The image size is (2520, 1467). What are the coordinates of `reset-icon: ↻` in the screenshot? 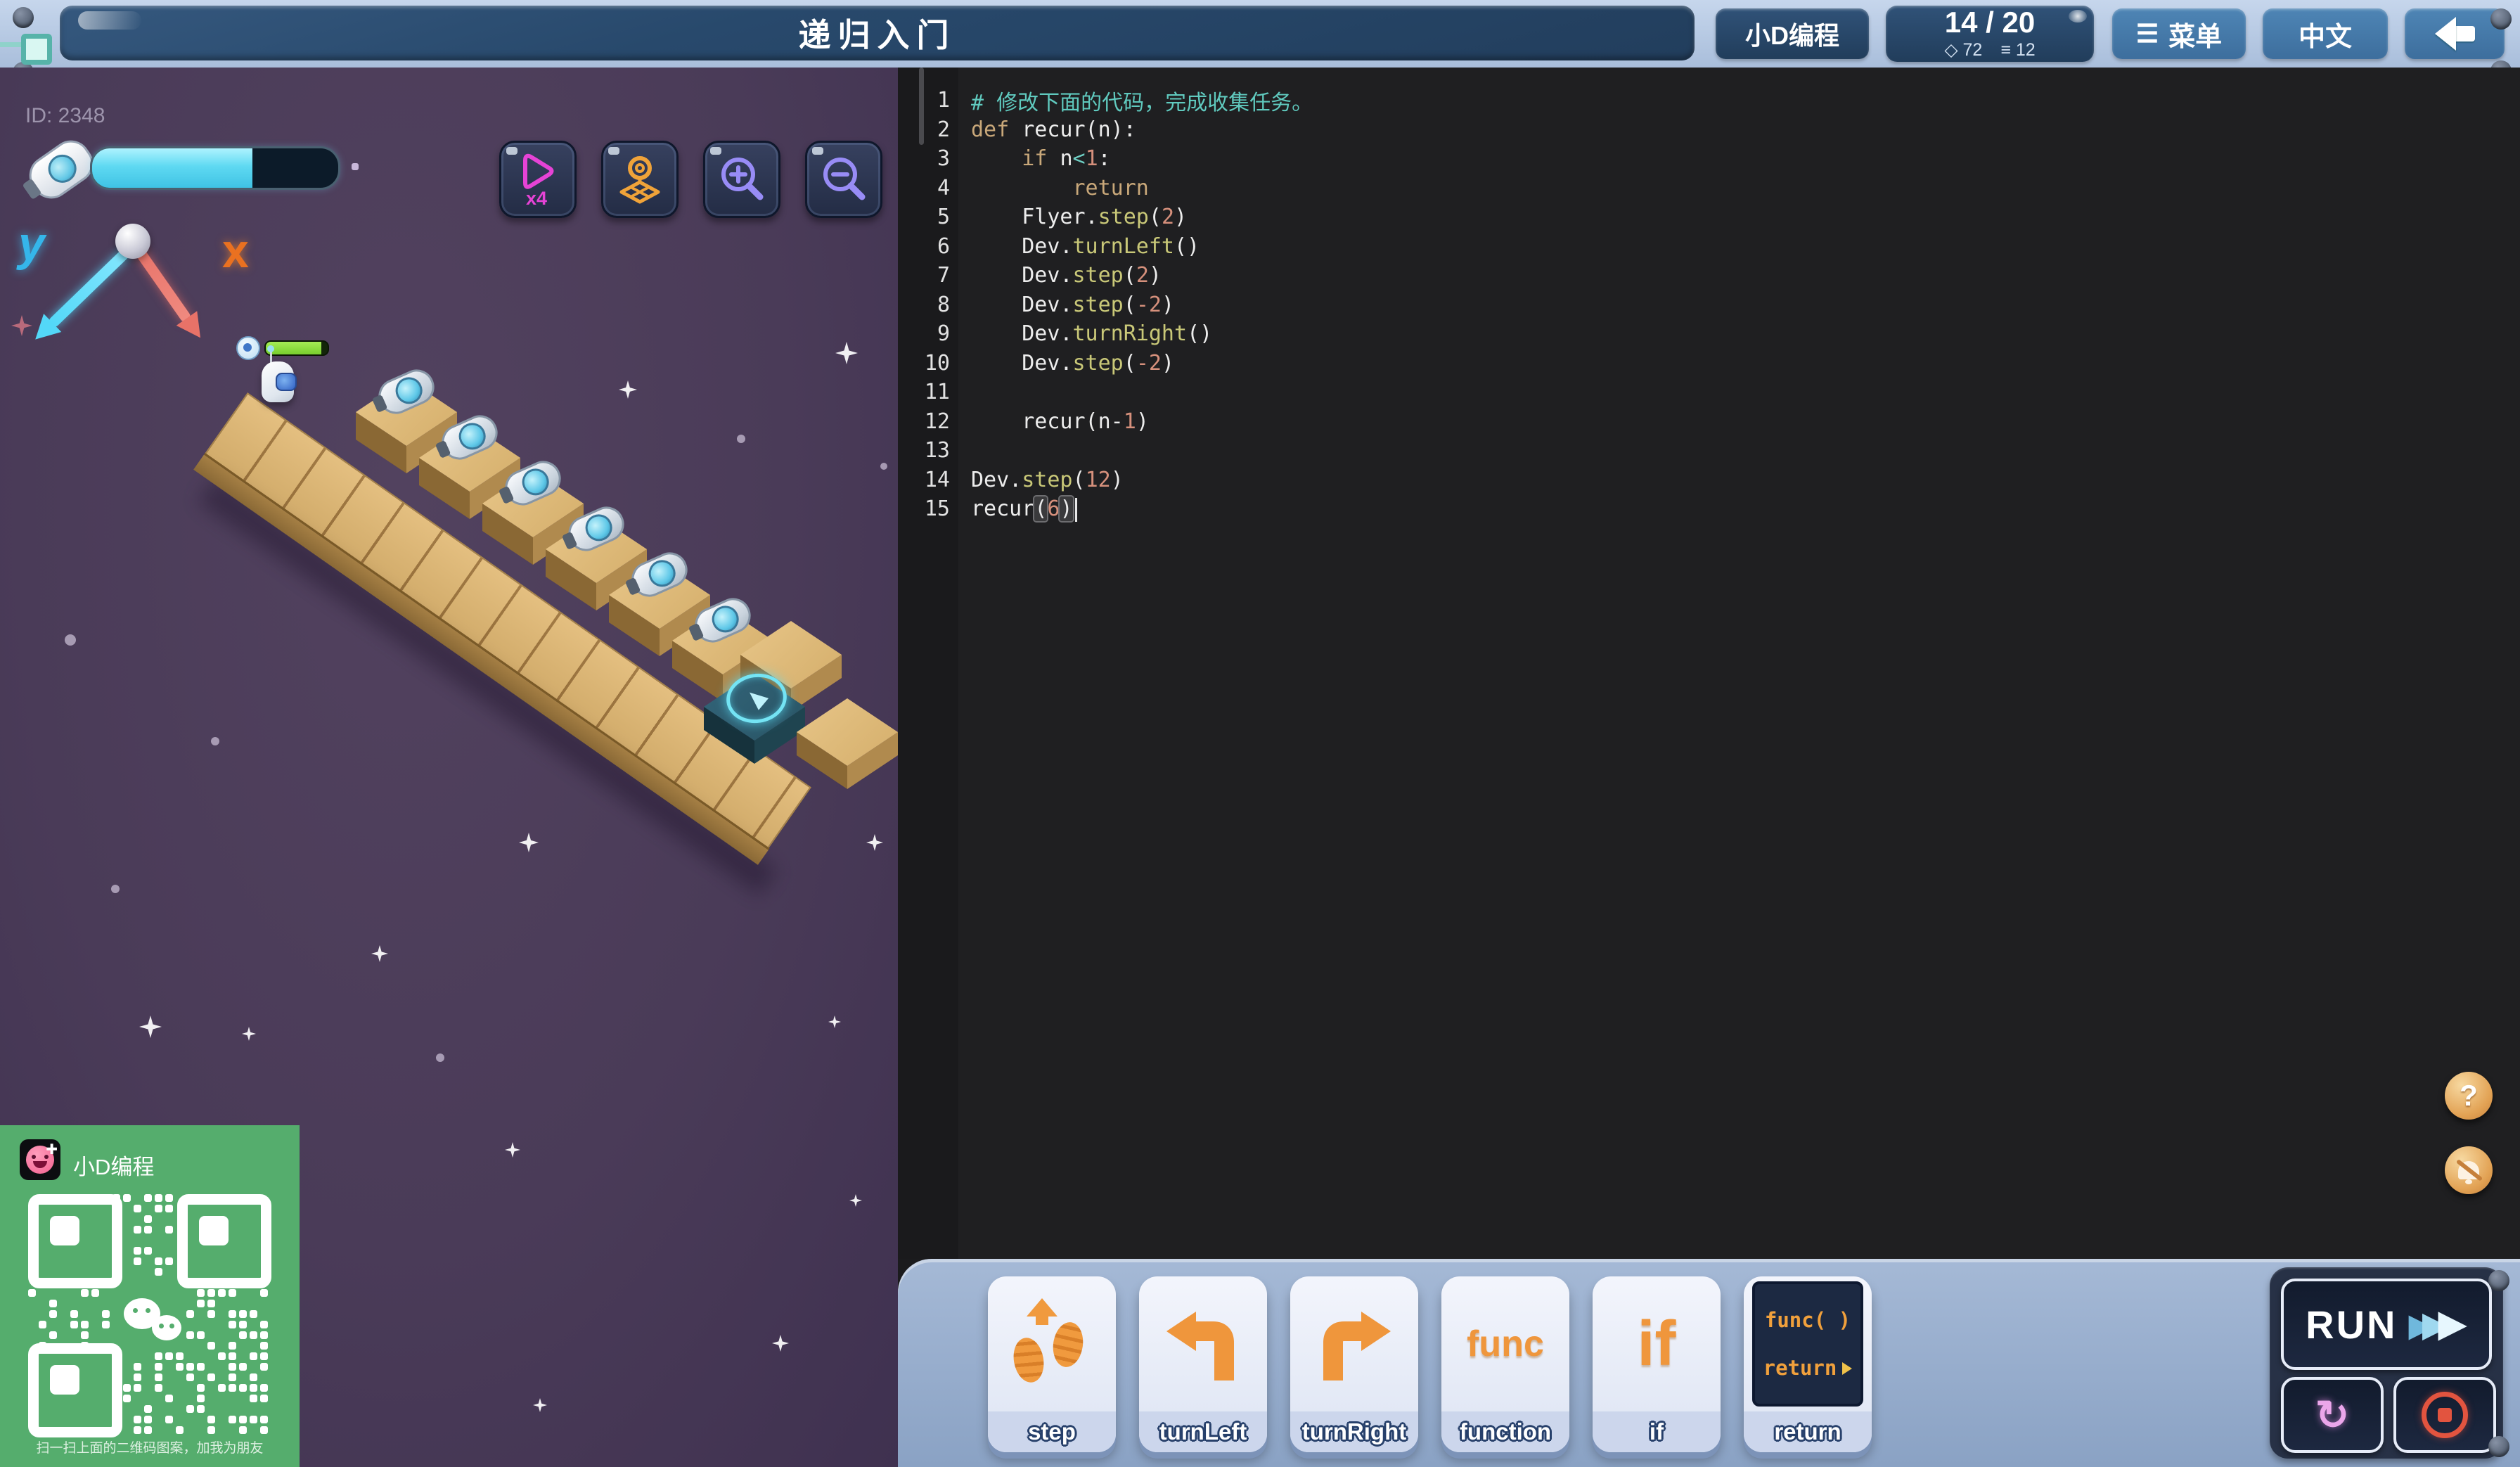 It's located at (2332, 1415).